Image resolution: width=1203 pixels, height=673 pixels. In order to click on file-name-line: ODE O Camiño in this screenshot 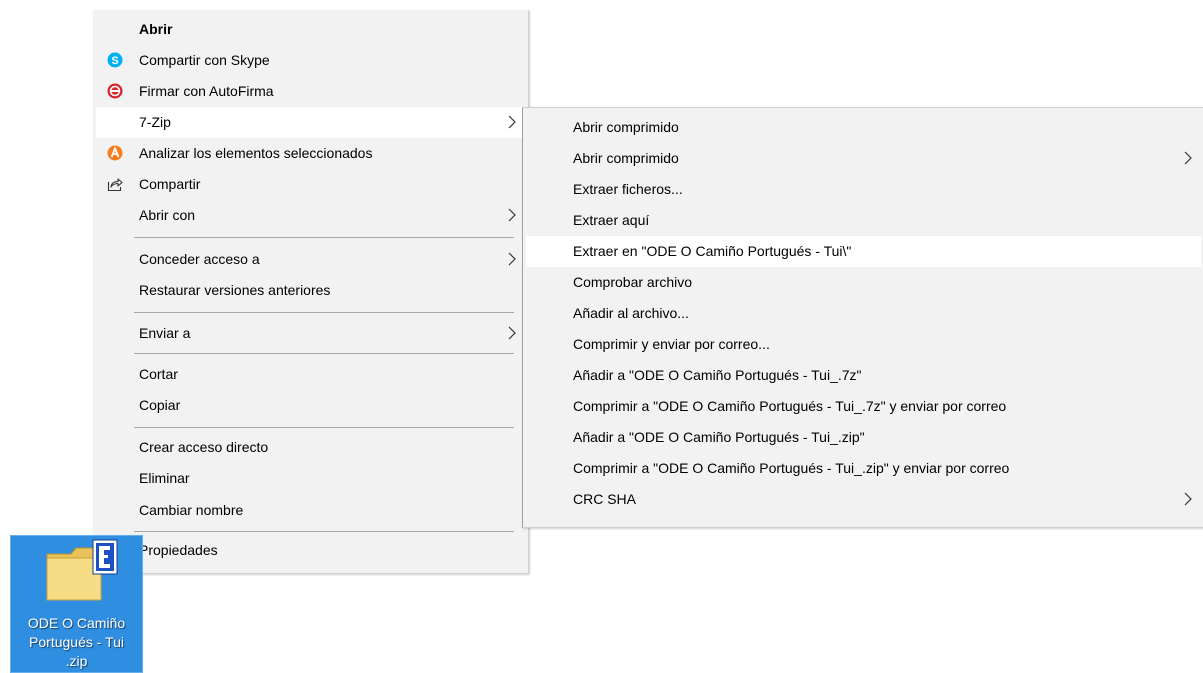, I will do `click(76, 623)`.